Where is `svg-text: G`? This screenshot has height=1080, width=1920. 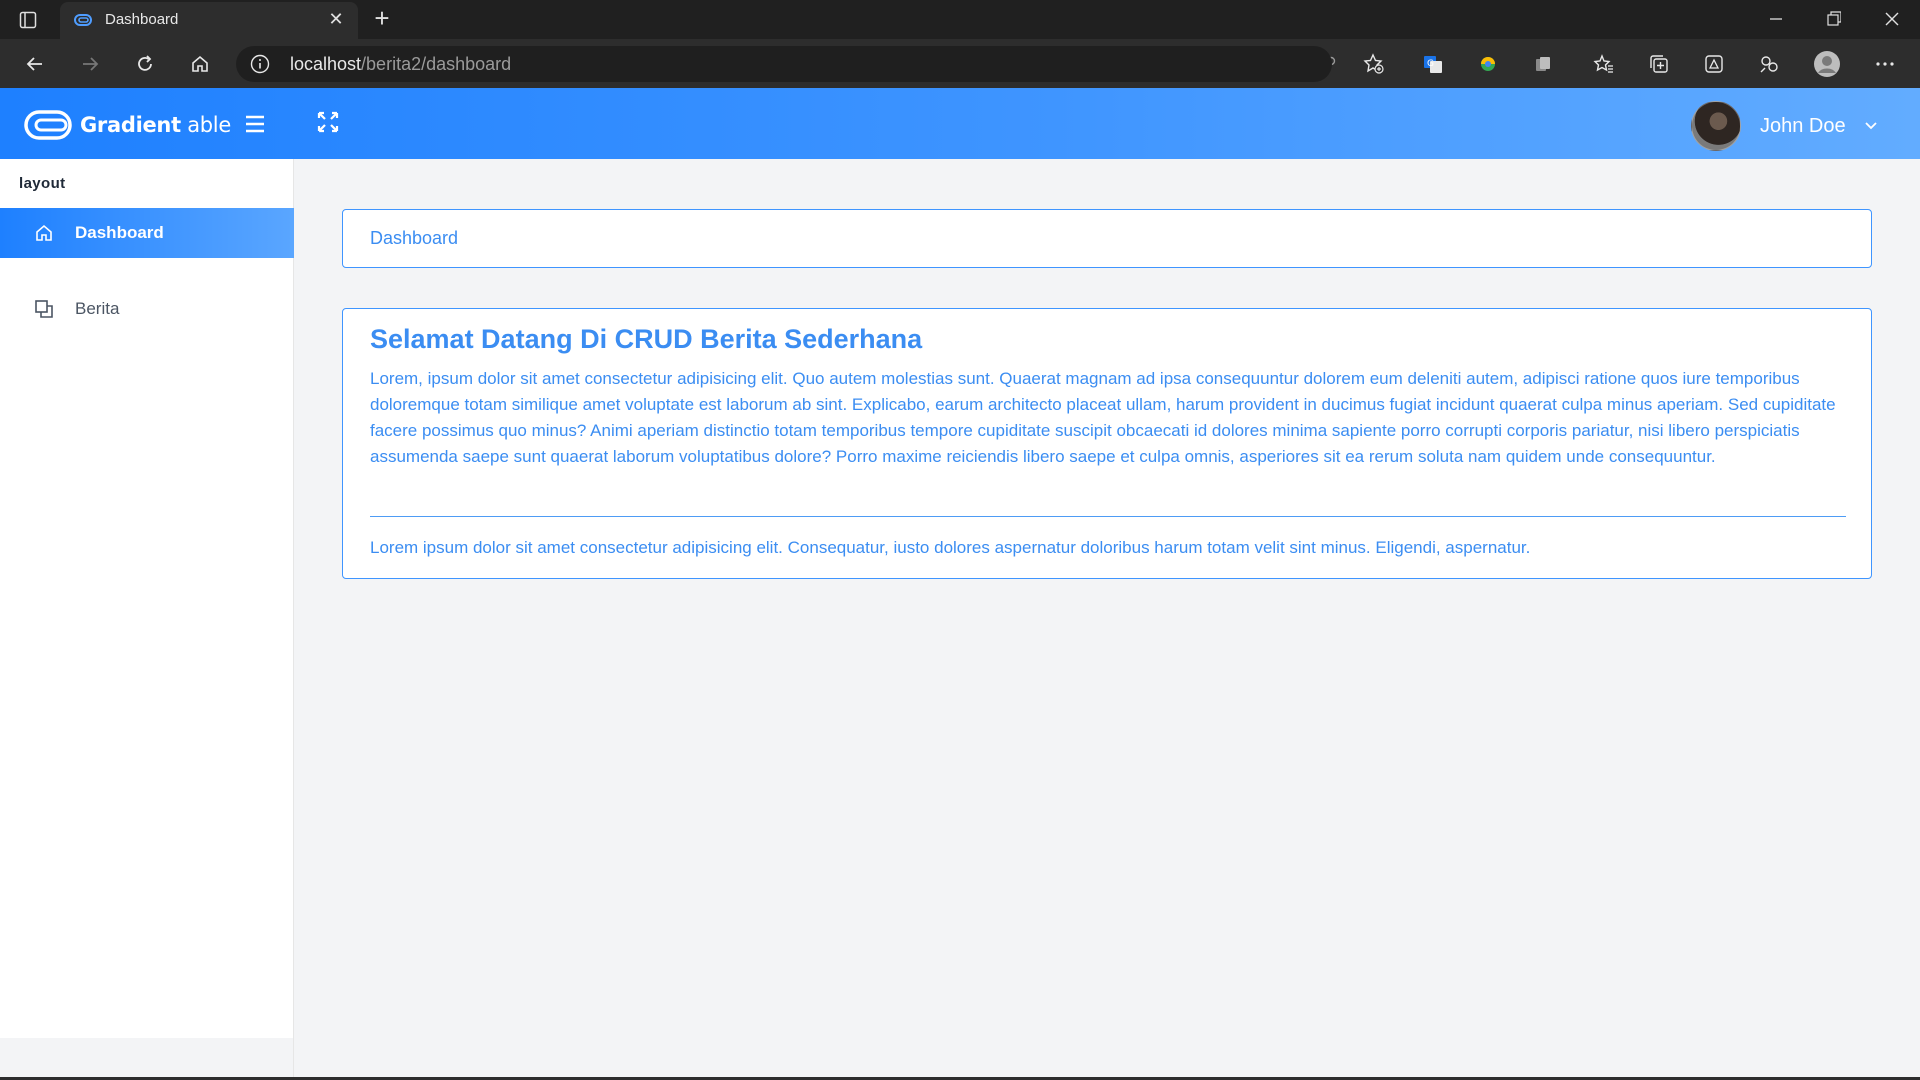 svg-text: G is located at coordinates (1430, 64).